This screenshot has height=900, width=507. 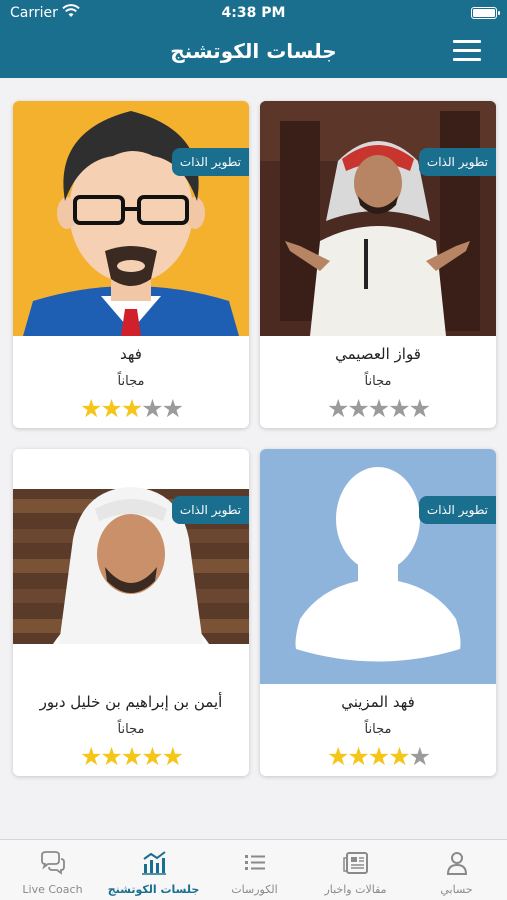 I want to click on coach-name: قواز العصيمي, so click(x=378, y=354).